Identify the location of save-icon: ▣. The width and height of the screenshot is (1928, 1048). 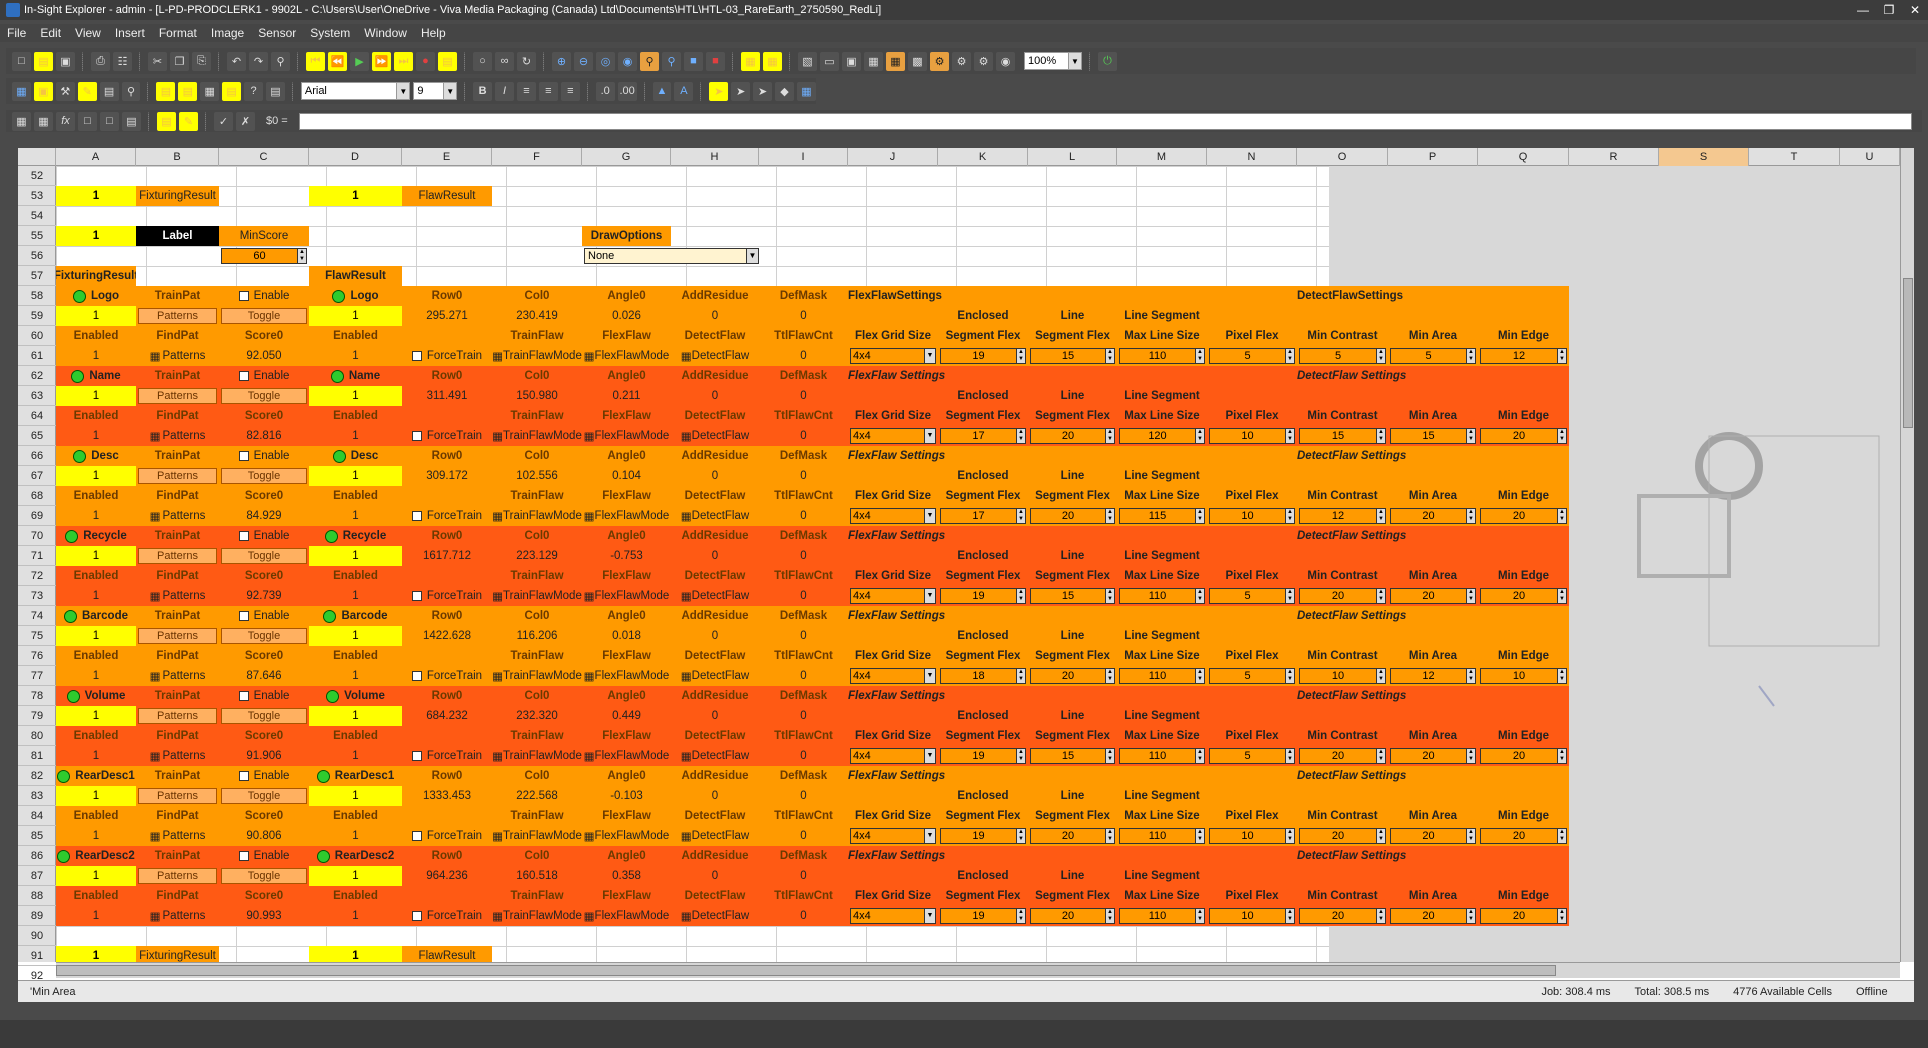
(65, 61).